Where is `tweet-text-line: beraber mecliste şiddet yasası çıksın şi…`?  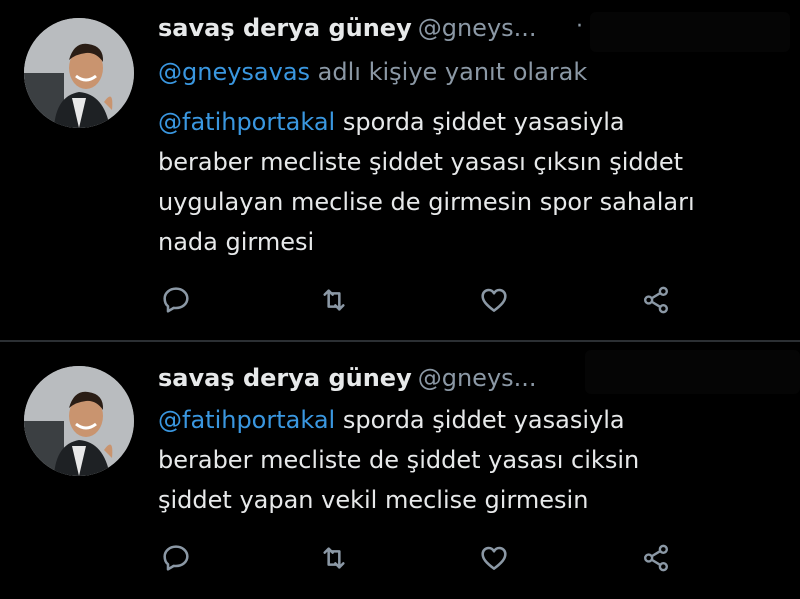 tweet-text-line: beraber mecliste şiddet yasası çıksın şi… is located at coordinates (421, 162).